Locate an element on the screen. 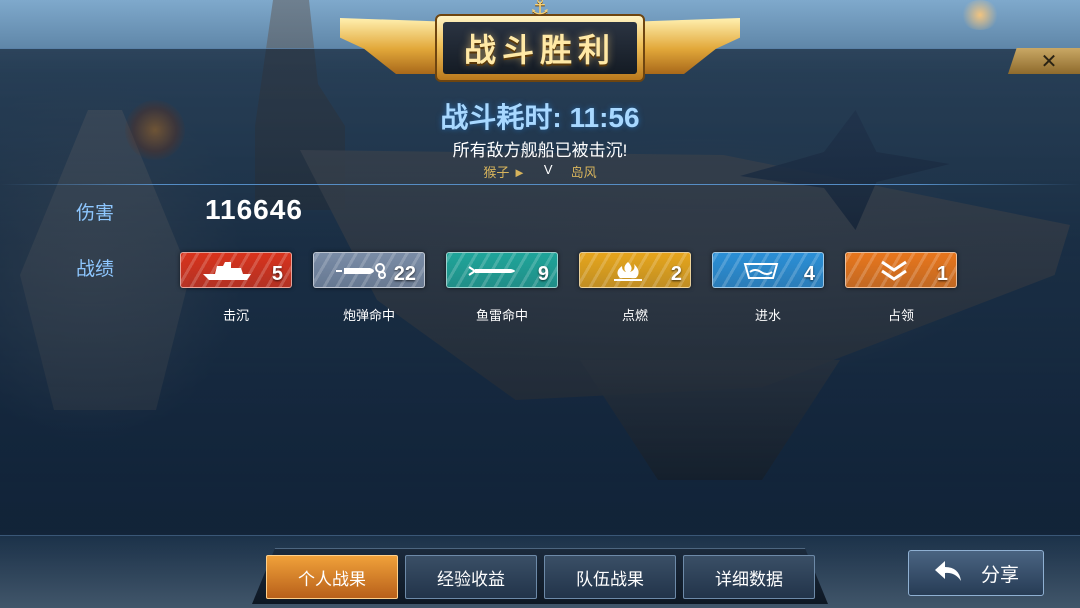 This screenshot has height=608, width=1080. stat-label: 炮弹命中 is located at coordinates (368, 316).